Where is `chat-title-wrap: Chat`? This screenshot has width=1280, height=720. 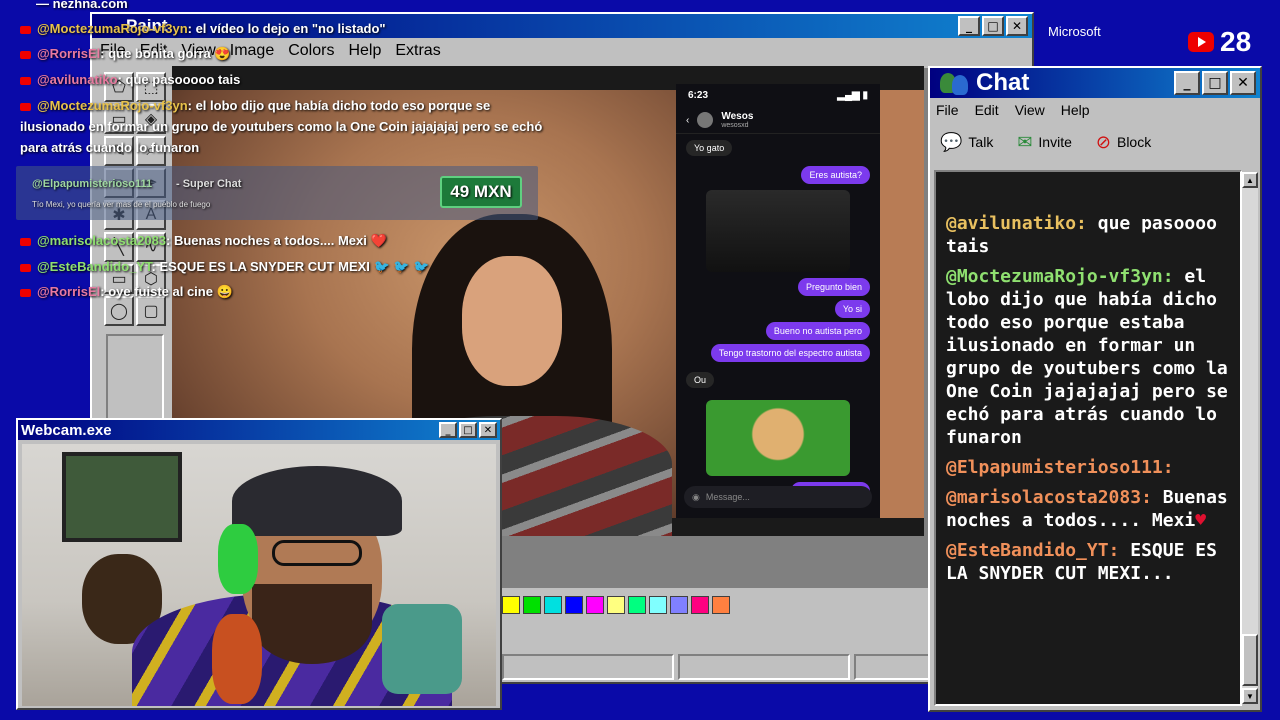
chat-title-wrap: Chat is located at coordinates (1053, 83).